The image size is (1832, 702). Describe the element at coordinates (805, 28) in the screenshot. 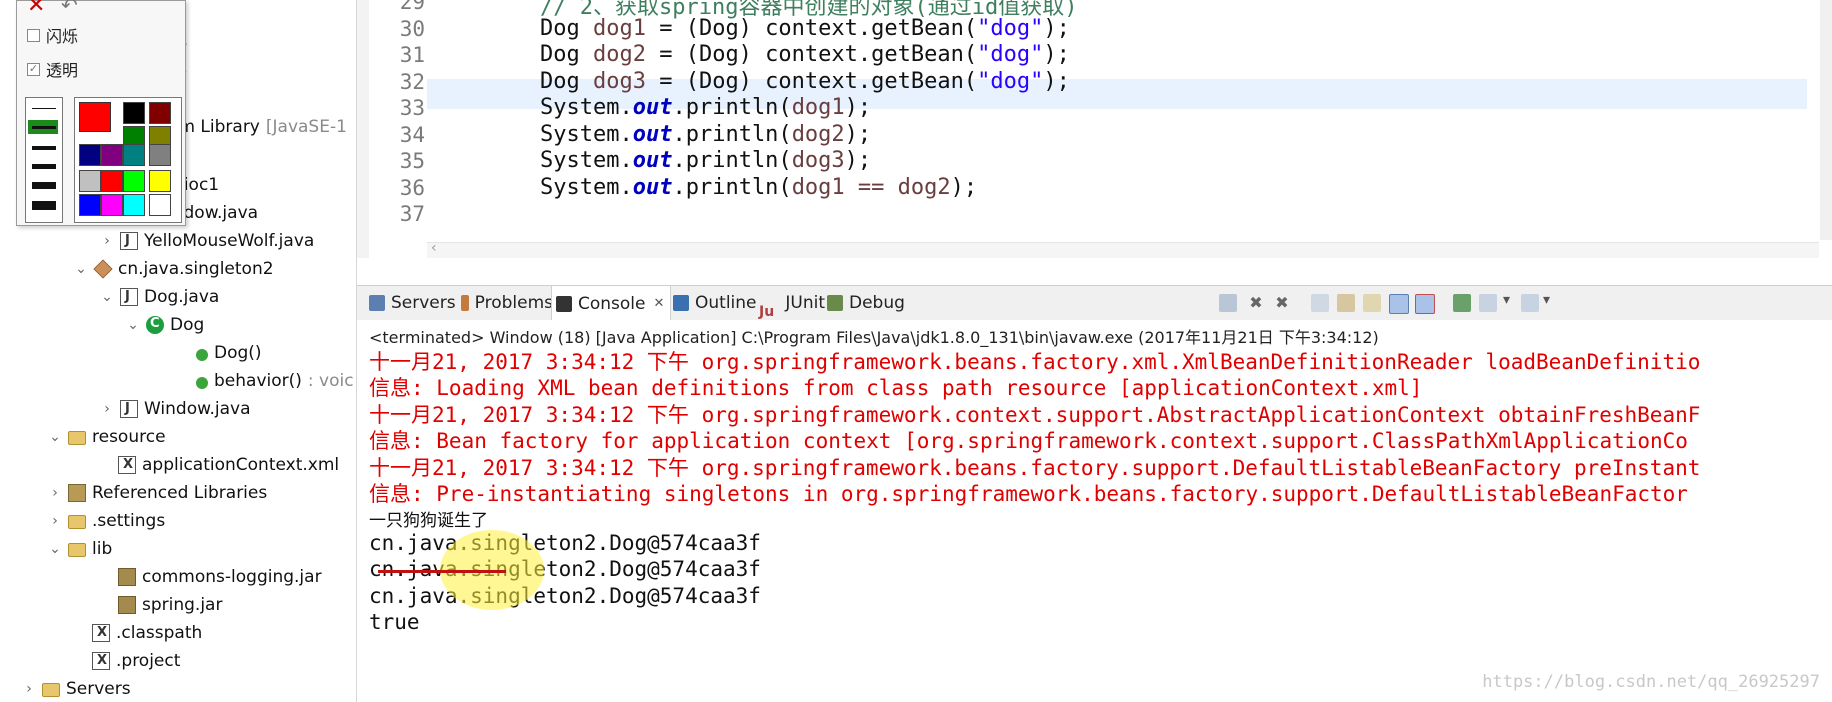

I see `code-line: Dog dog1 = (Dog) context.getBean("dog");` at that location.